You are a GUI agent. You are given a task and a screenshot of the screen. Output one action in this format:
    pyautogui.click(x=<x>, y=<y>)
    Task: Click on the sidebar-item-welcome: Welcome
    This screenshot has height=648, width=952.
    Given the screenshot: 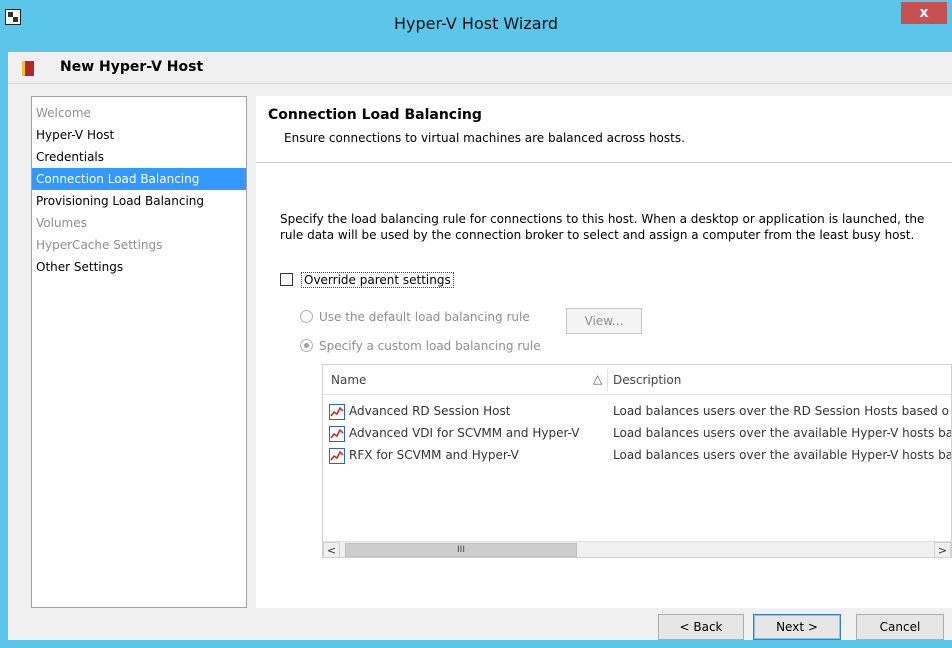 What is the action you would take?
    pyautogui.click(x=139, y=113)
    